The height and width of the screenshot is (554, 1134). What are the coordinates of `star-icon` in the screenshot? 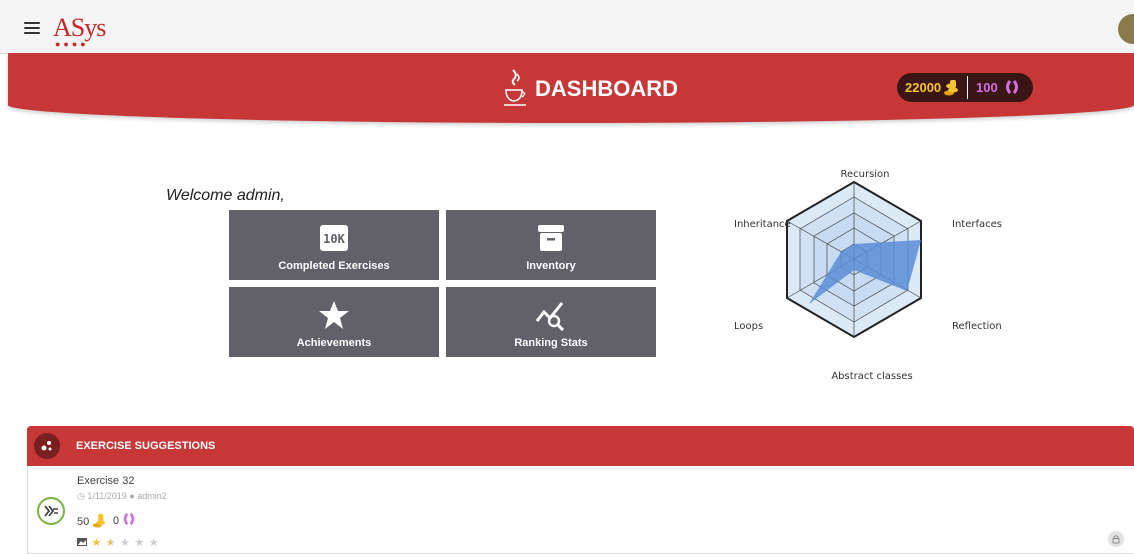 It's located at (334, 315).